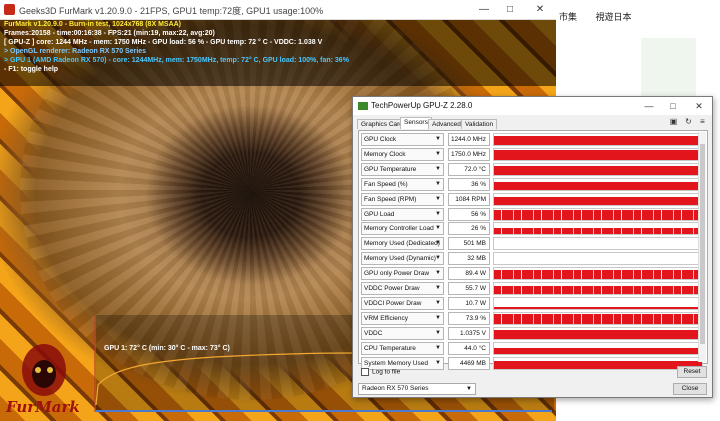 The width and height of the screenshot is (720, 421). Describe the element at coordinates (390, 199) in the screenshot. I see `sensor-name: Fan Speed (RPM)` at that location.